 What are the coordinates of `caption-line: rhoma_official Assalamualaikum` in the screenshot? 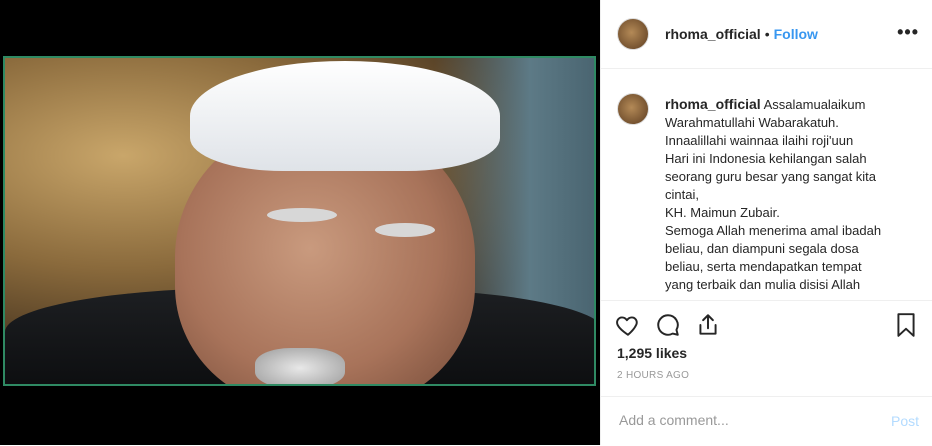 It's located at (791, 104).